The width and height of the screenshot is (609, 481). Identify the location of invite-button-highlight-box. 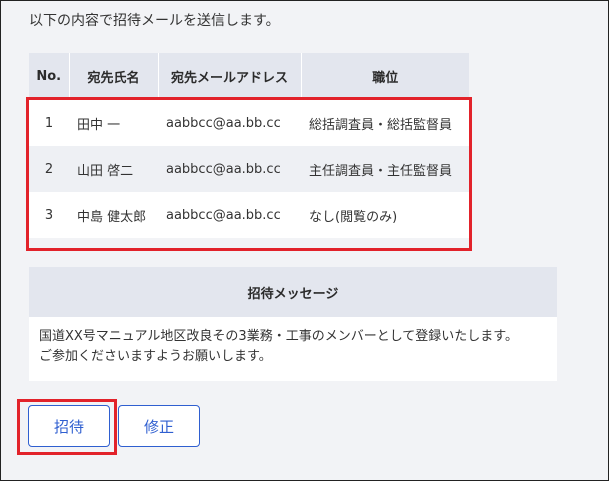
(67, 427).